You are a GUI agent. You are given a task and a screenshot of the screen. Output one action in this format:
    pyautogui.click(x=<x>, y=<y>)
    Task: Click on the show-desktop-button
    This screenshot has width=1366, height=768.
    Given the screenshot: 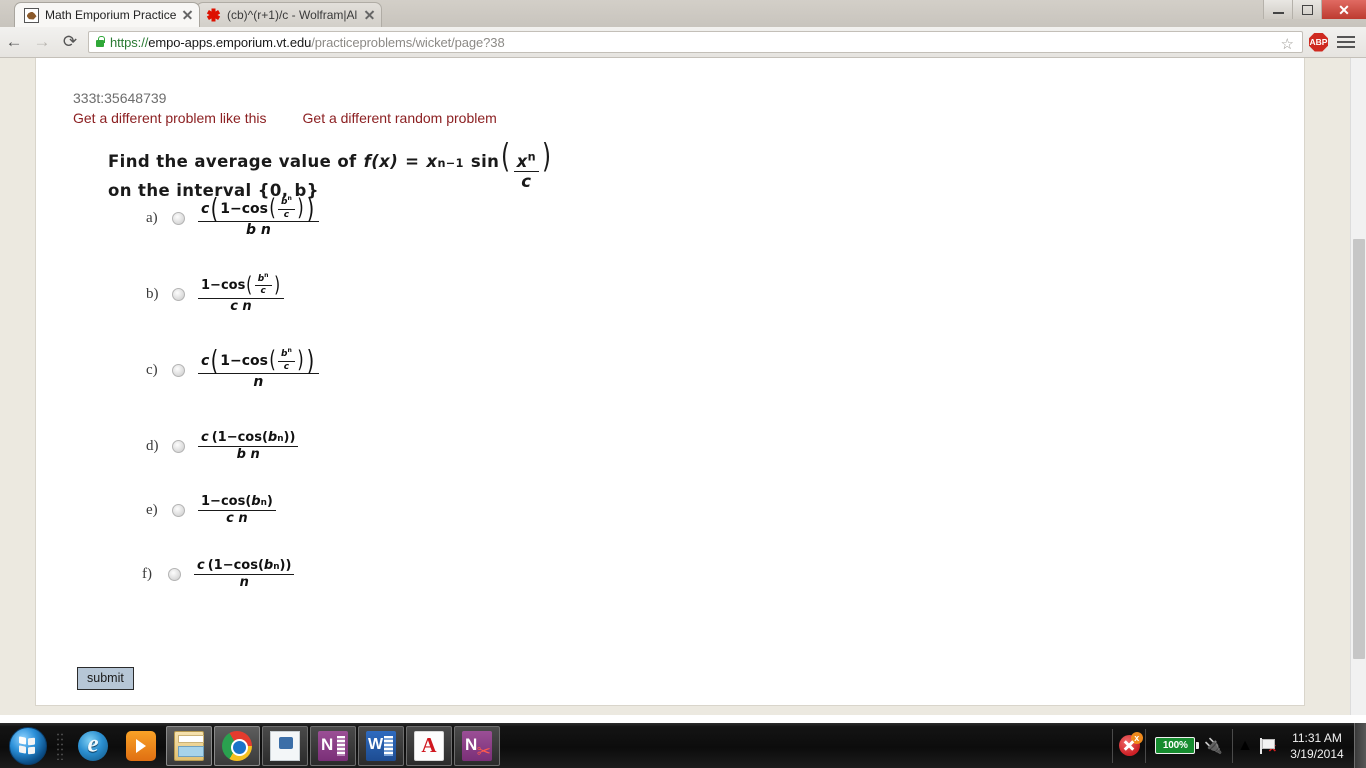 What is the action you would take?
    pyautogui.click(x=1360, y=745)
    